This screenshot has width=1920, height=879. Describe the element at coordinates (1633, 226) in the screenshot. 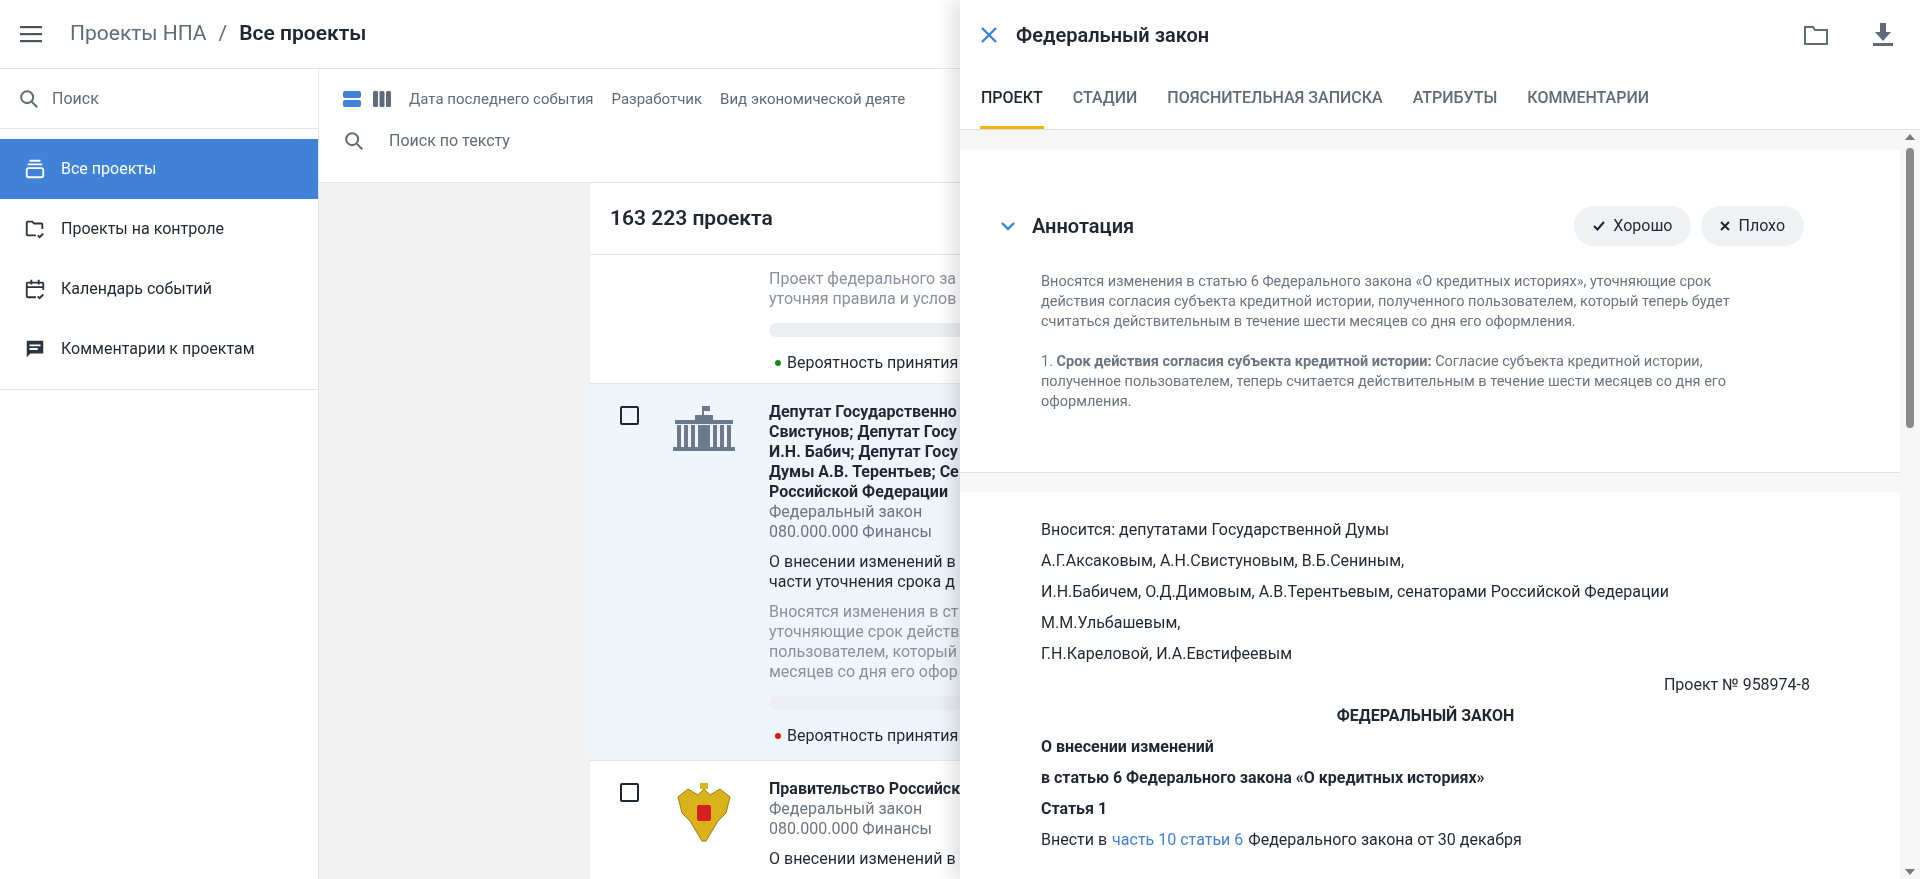

I see `good-button: Хорошо` at that location.